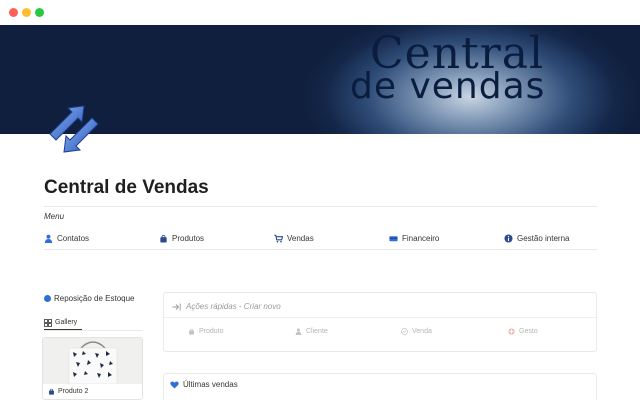  I want to click on tab-gallery: Gallery, so click(63, 323).